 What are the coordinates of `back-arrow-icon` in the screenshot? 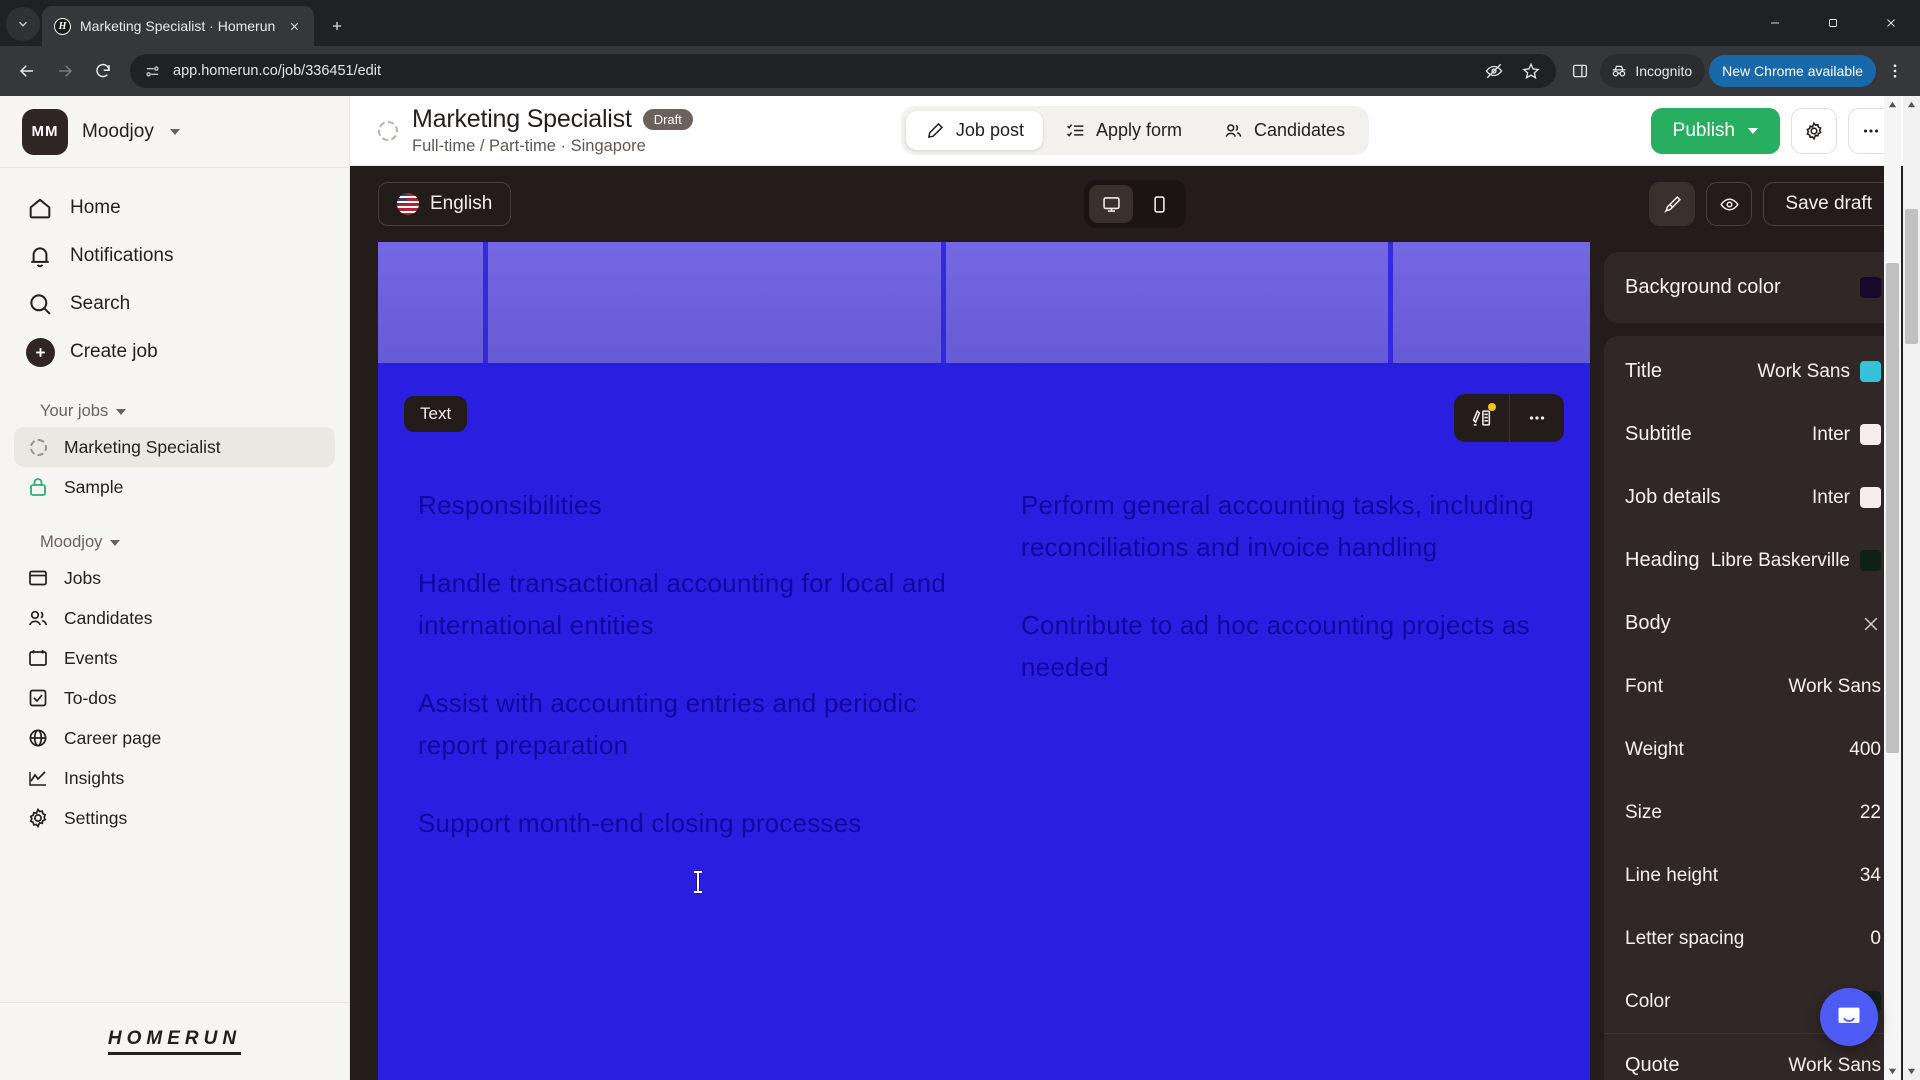 It's located at (27, 71).